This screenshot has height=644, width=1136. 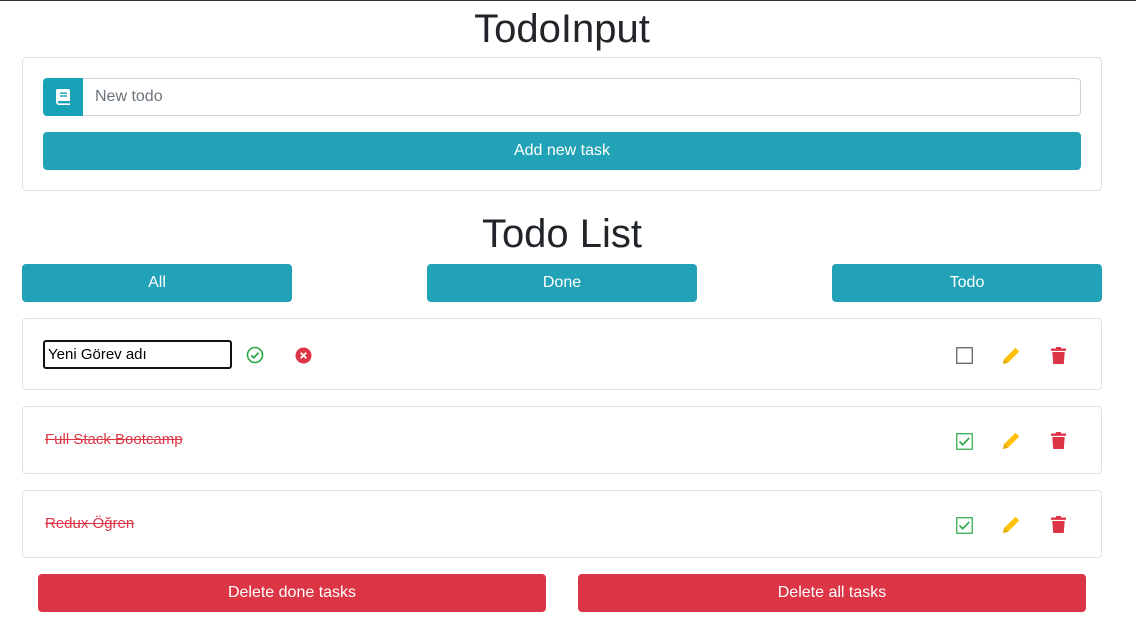 I want to click on todo-edit-input, so click(x=137, y=354).